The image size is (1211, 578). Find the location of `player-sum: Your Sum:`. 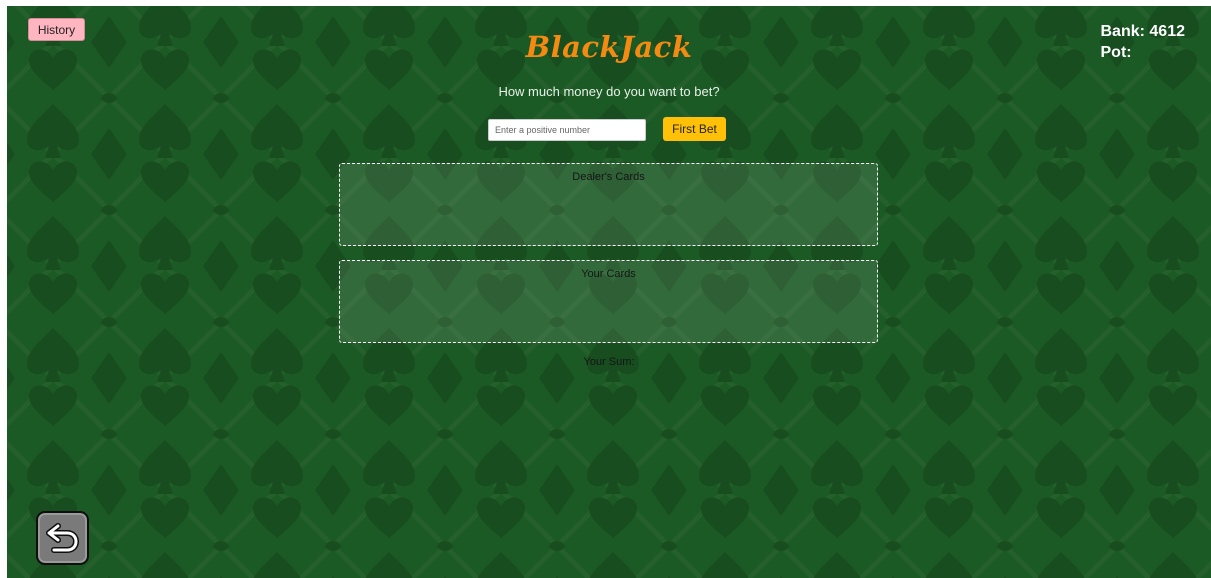

player-sum: Your Sum: is located at coordinates (609, 362).